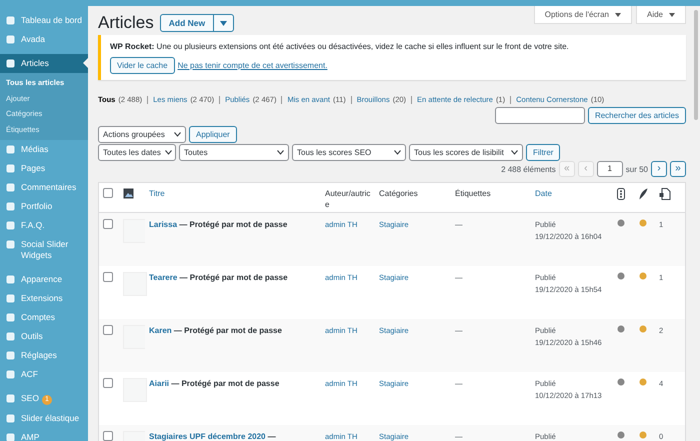  What do you see at coordinates (659, 169) in the screenshot?
I see `pagination-button: ›` at bounding box center [659, 169].